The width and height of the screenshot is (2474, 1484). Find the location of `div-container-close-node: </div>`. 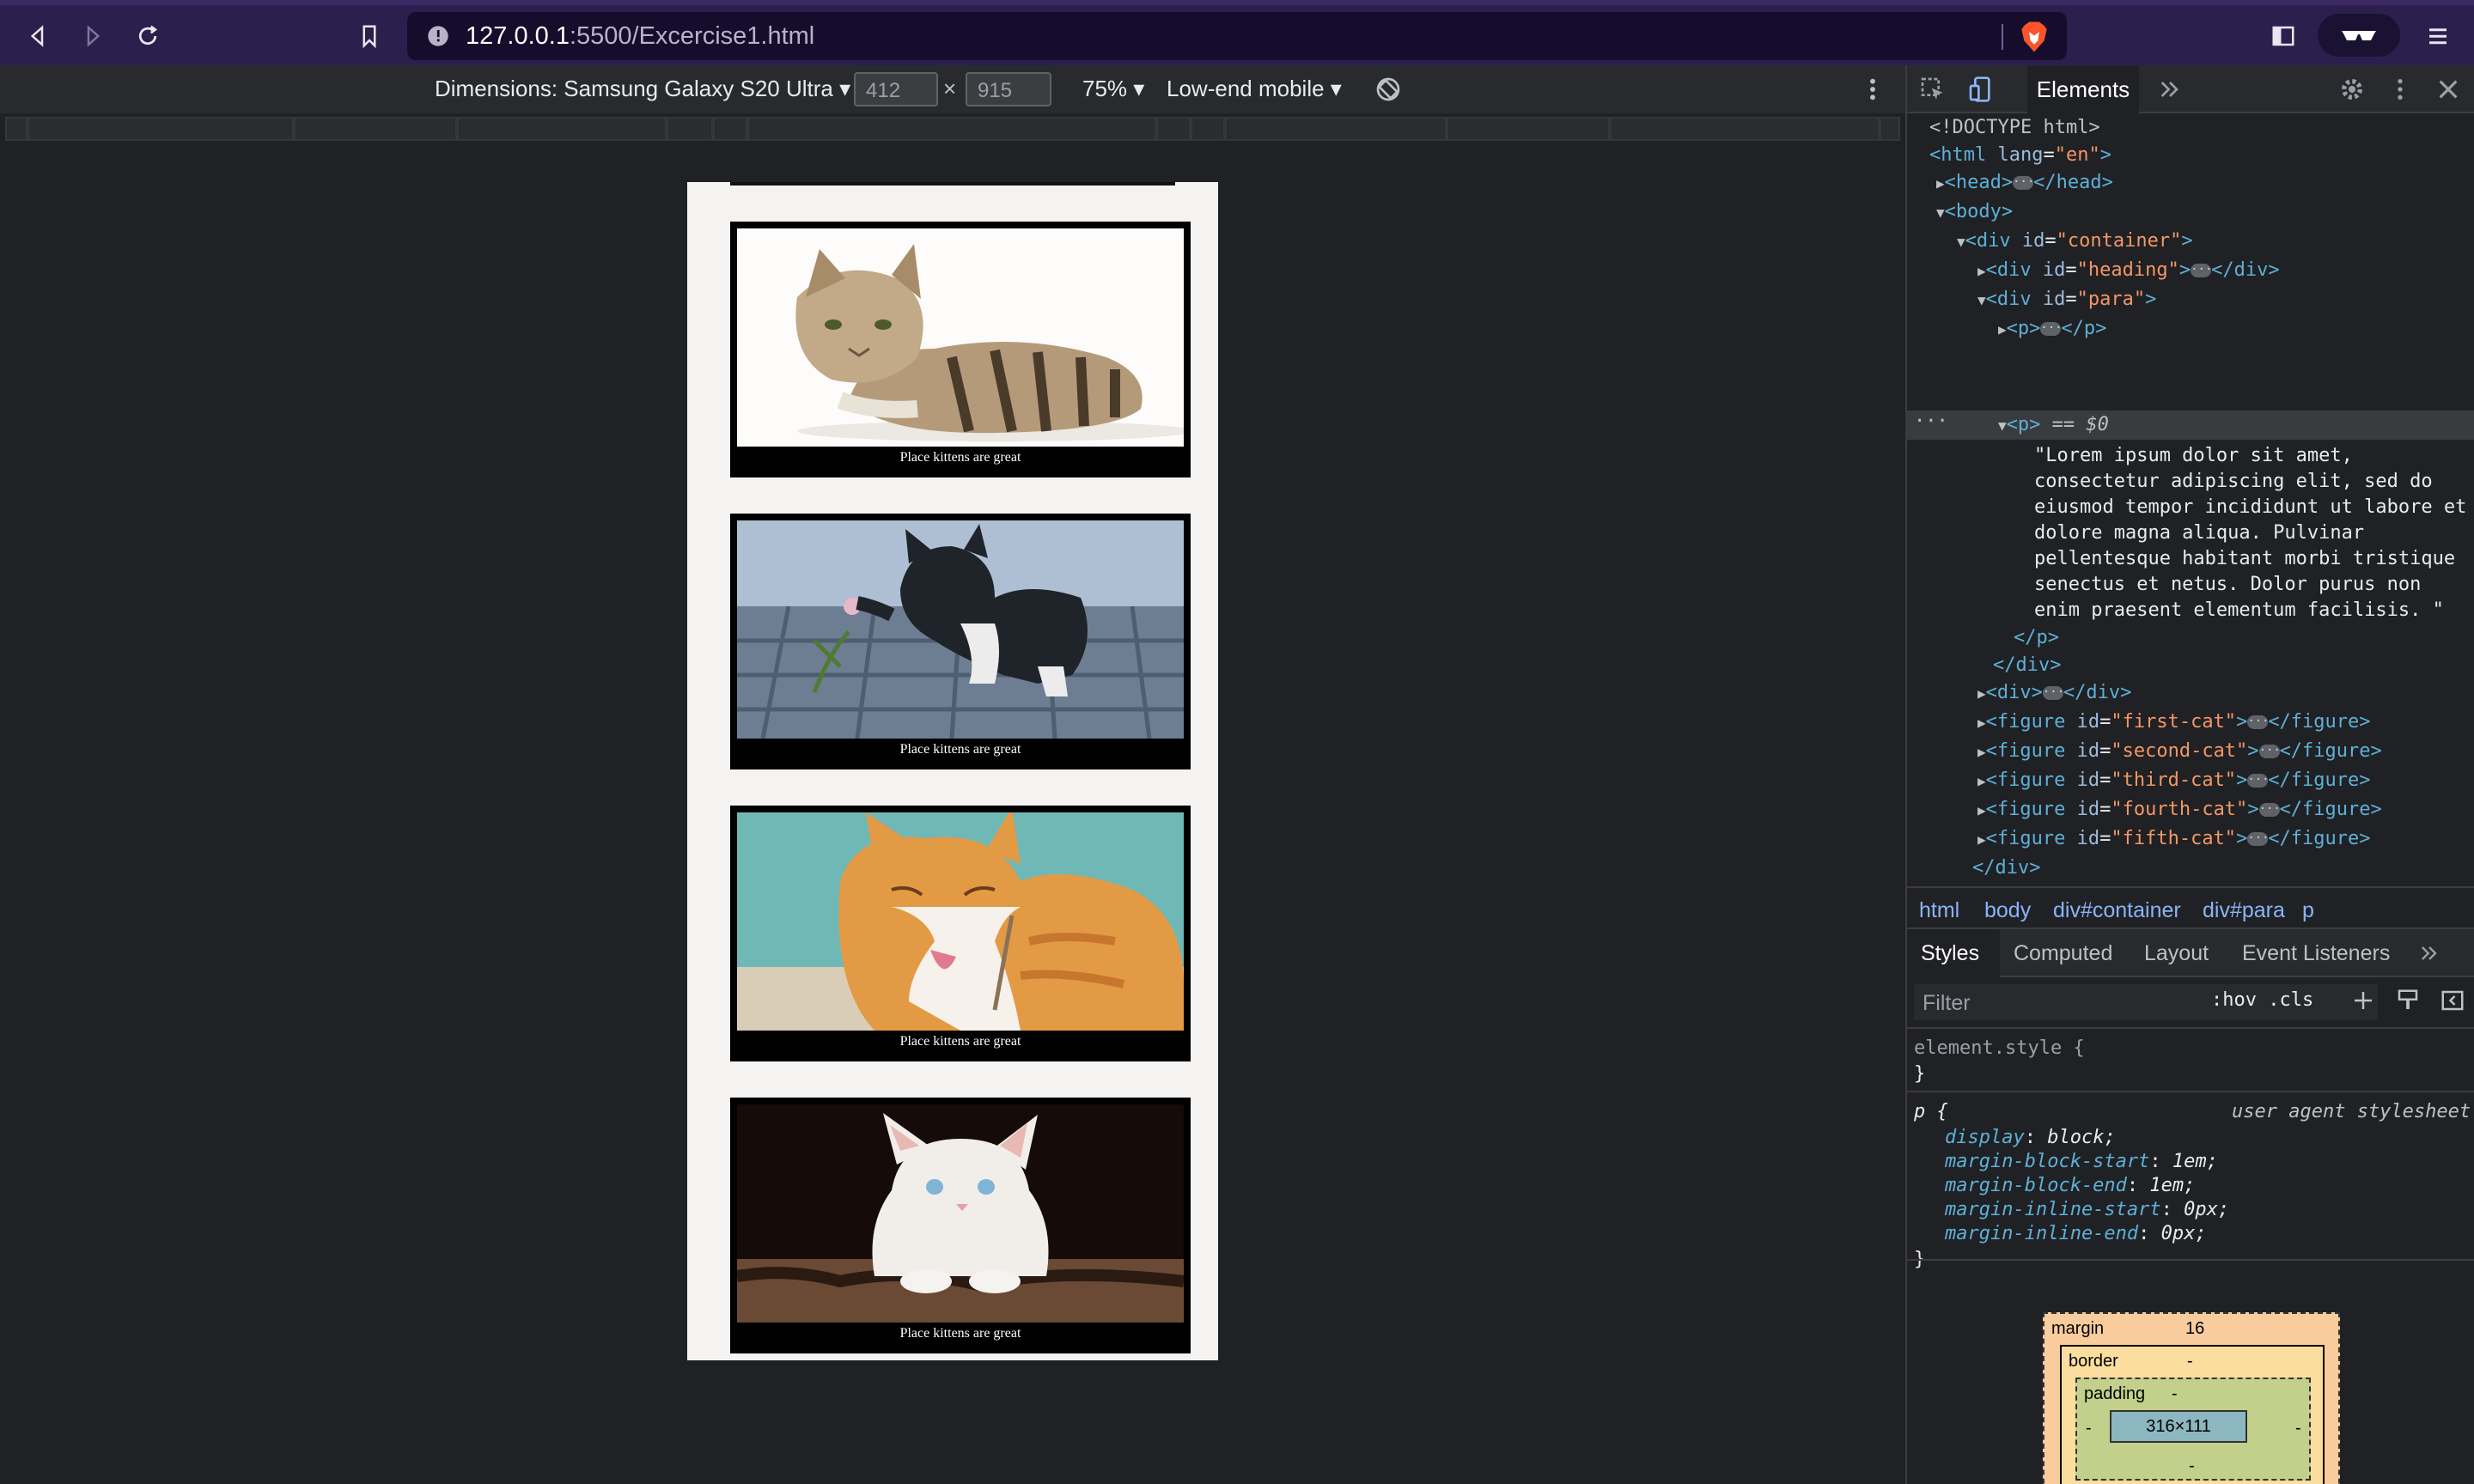

div-container-close-node: </div> is located at coordinates (2006, 868).